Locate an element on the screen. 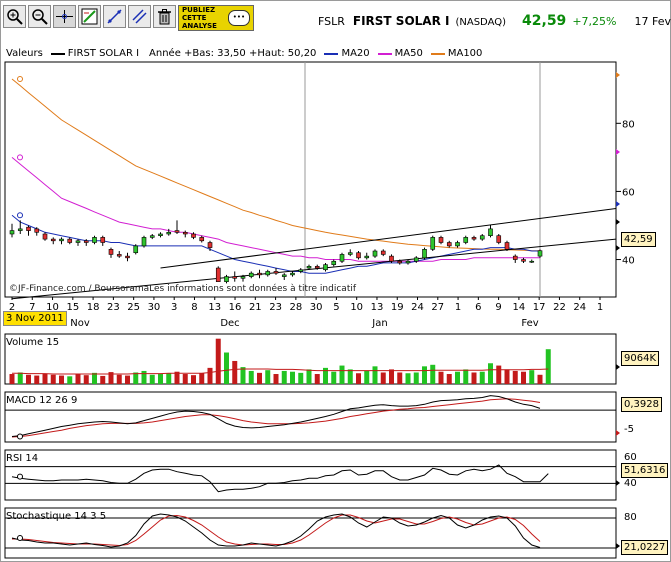  volume-end-marker is located at coordinates (618, 367).